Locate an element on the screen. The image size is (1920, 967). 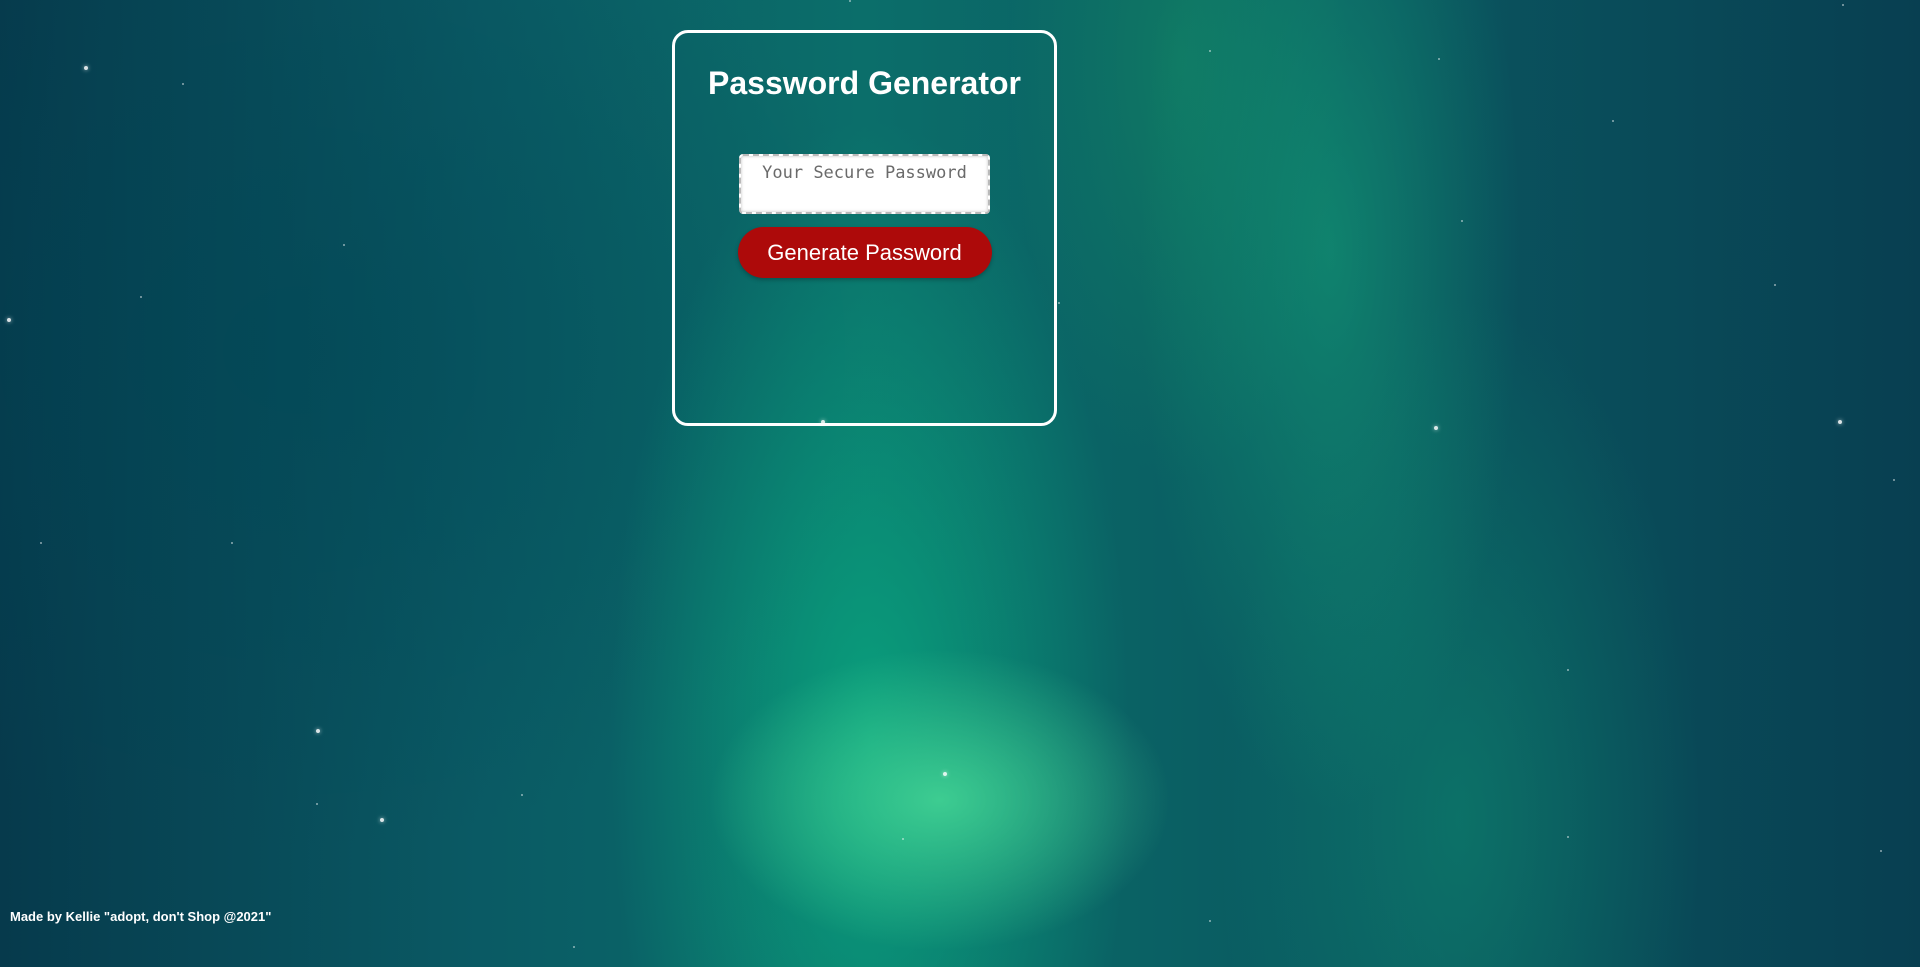
page-title: Password Generator is located at coordinates (864, 83).